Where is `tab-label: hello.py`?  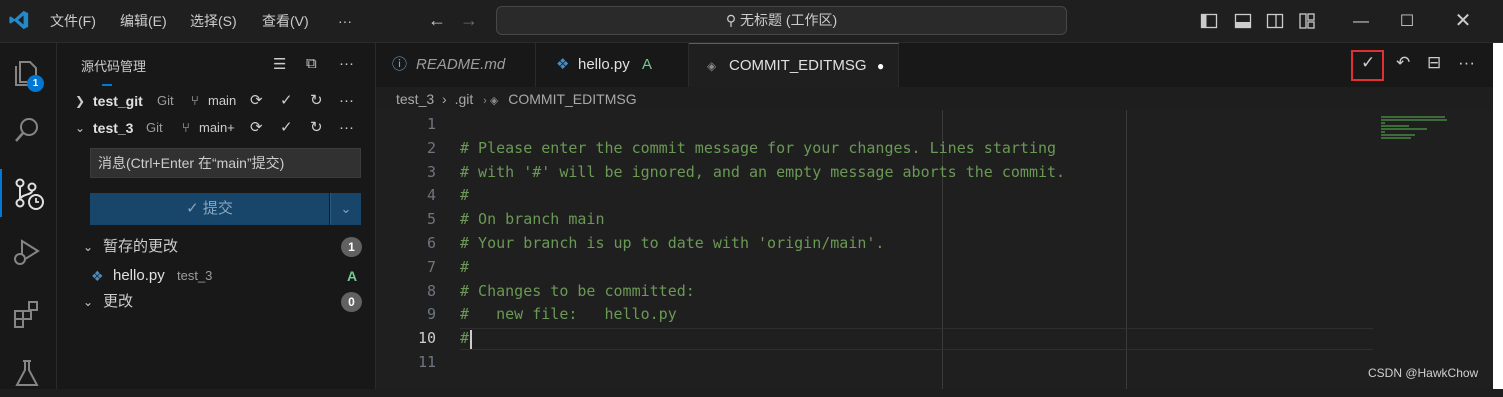 tab-label: hello.py is located at coordinates (604, 64).